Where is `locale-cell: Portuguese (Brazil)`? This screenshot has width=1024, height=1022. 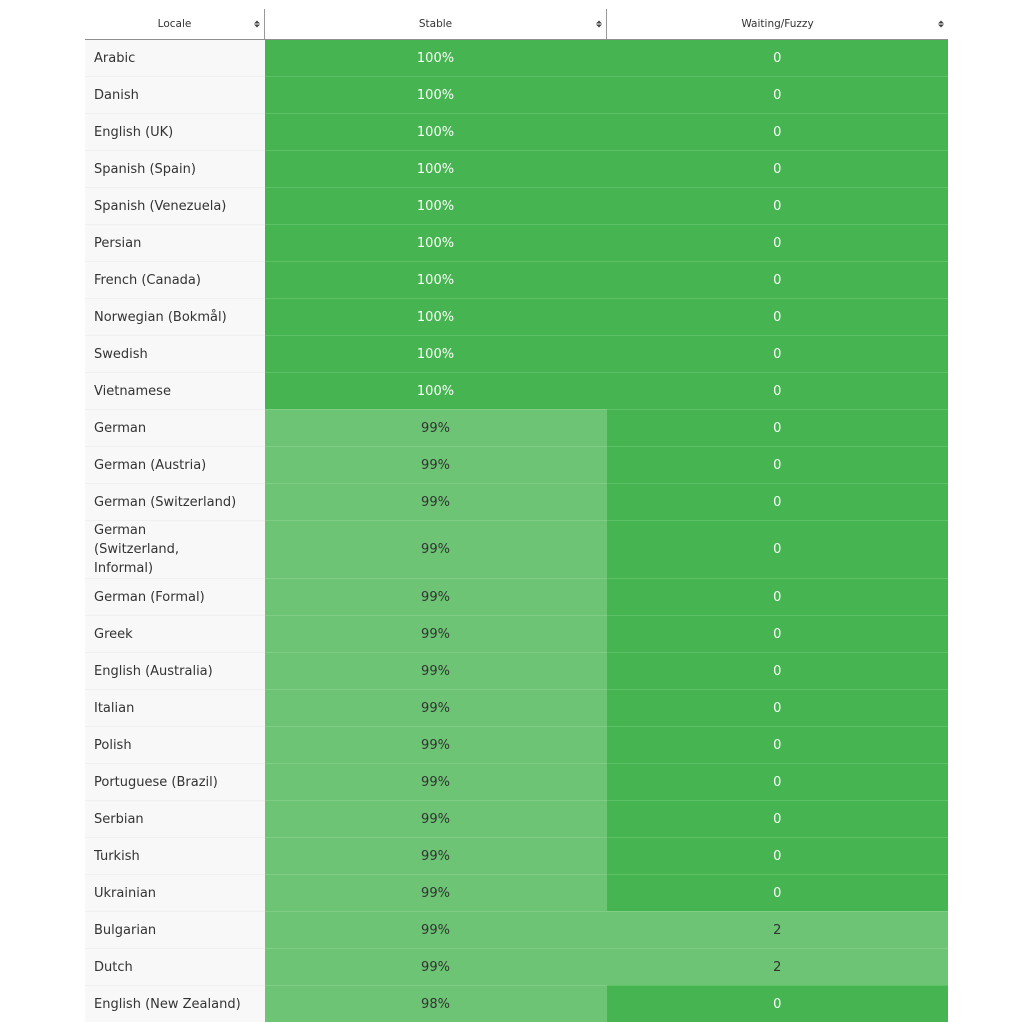
locale-cell: Portuguese (Brazil) is located at coordinates (175, 782).